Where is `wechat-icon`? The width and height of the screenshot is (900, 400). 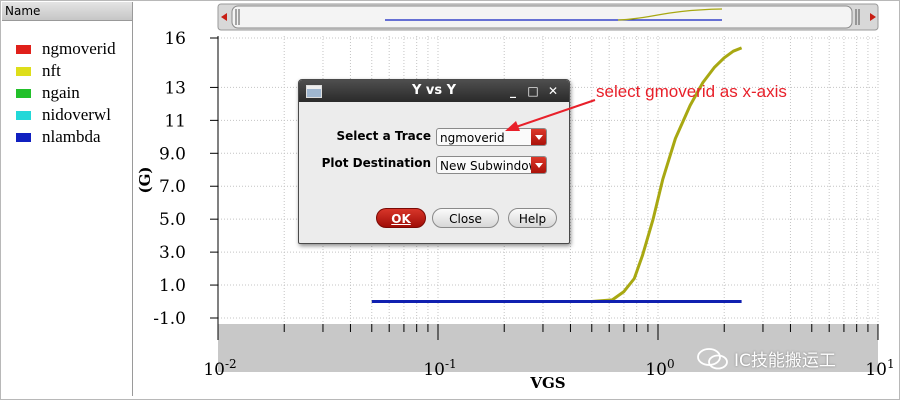
wechat-icon is located at coordinates (712, 358).